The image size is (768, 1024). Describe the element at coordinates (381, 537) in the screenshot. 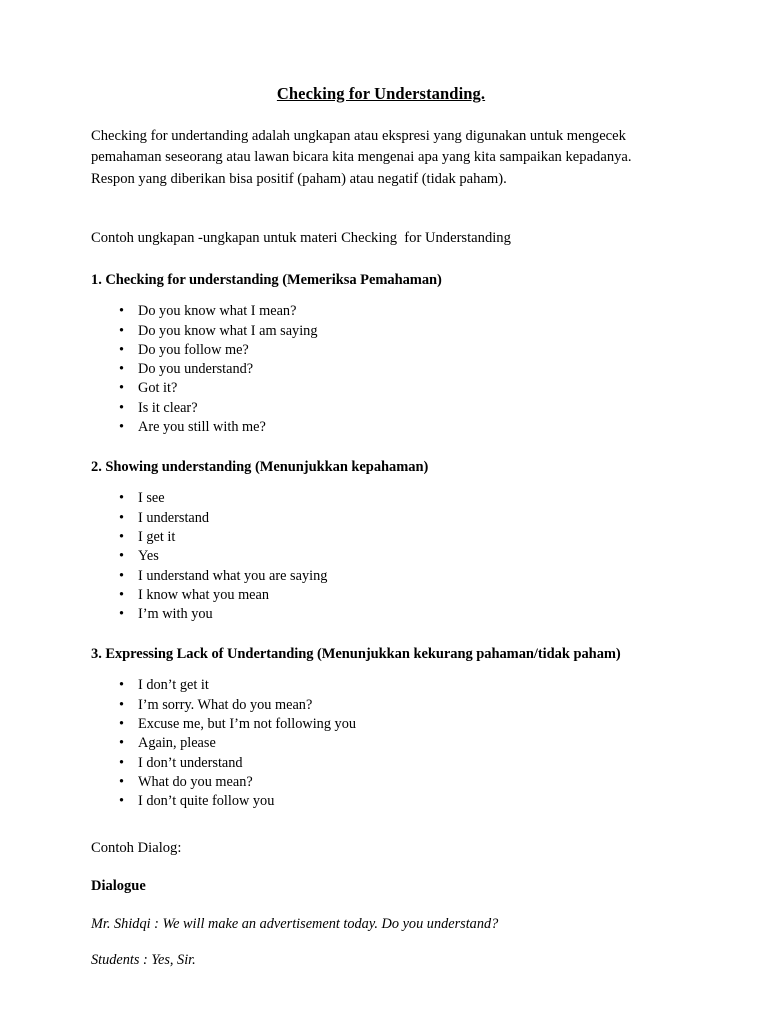

I see `list-item: • I get it` at that location.